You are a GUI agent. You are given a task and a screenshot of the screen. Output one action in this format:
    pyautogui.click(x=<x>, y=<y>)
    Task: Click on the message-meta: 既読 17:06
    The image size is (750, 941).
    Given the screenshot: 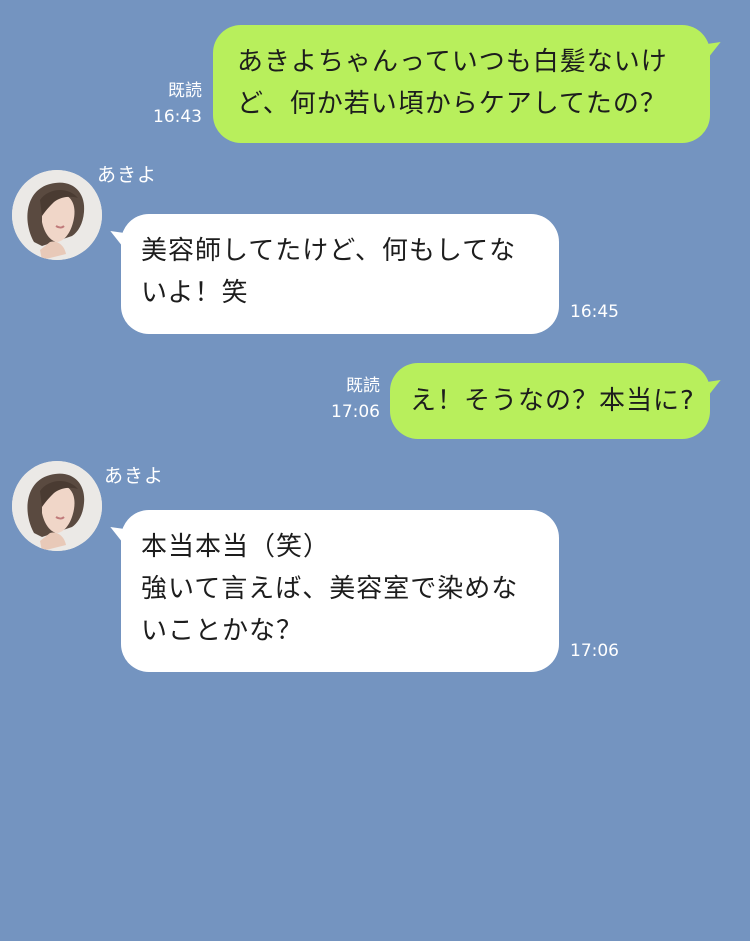 What is the action you would take?
    pyautogui.click(x=348, y=399)
    